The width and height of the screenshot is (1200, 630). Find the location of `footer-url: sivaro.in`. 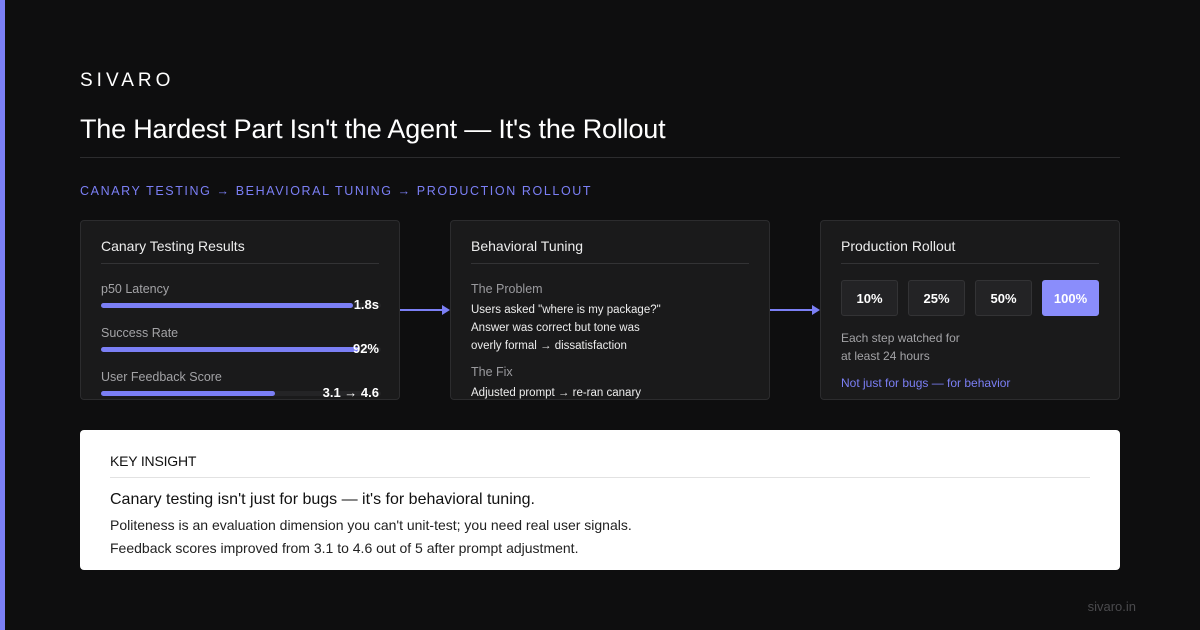

footer-url: sivaro.in is located at coordinates (1111, 606).